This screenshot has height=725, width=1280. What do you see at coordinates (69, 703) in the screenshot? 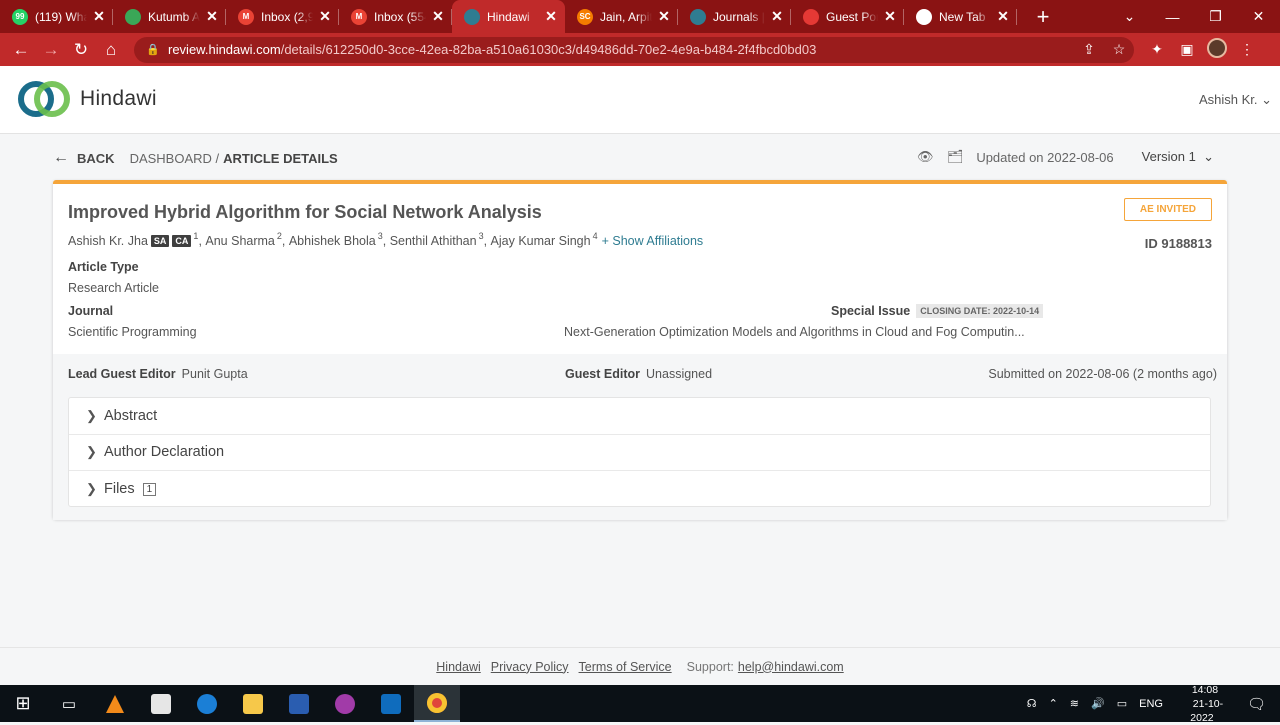
I see `task-view-icon: ▭` at bounding box center [69, 703].